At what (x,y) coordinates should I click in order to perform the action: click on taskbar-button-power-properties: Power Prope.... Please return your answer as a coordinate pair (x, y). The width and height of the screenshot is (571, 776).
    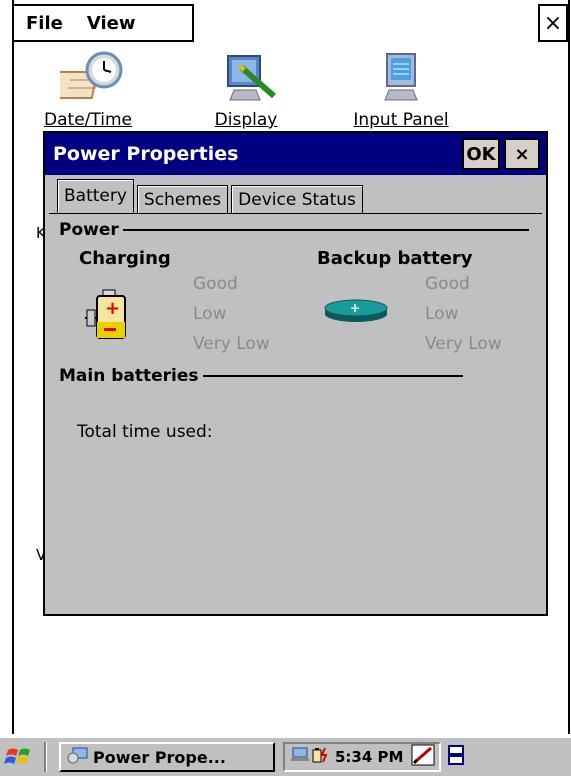
    Looking at the image, I should click on (167, 757).